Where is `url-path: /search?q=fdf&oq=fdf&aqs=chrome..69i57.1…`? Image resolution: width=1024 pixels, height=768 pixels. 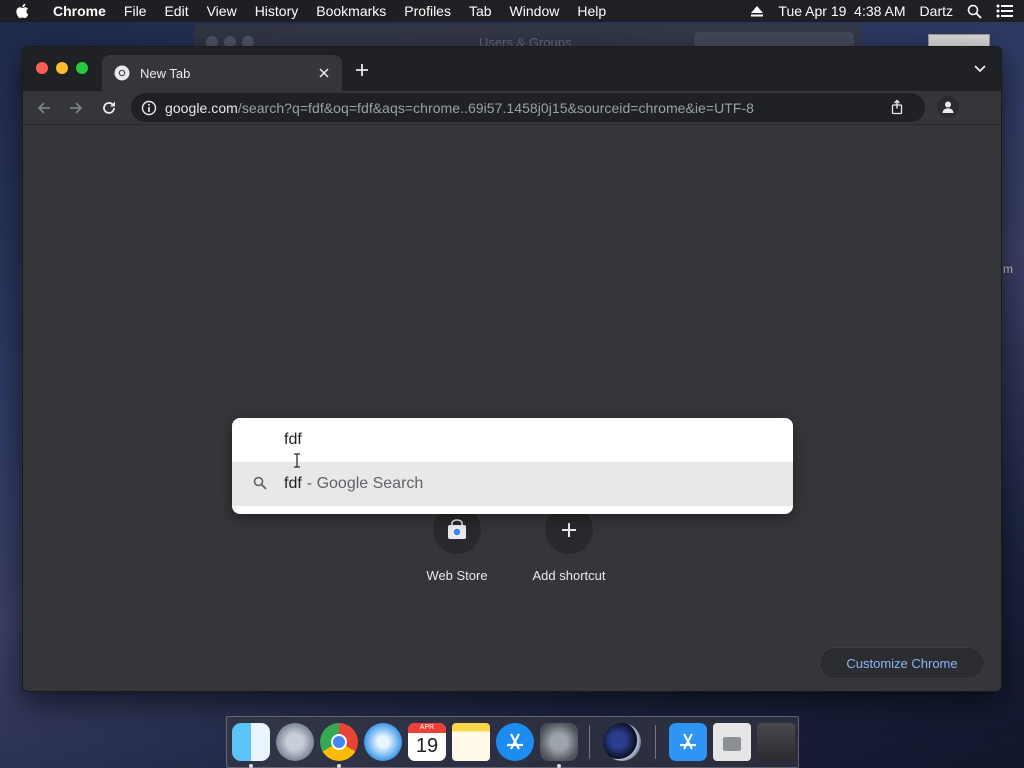
url-path: /search?q=fdf&oq=fdf&aqs=chrome..69i57.1… is located at coordinates (496, 107).